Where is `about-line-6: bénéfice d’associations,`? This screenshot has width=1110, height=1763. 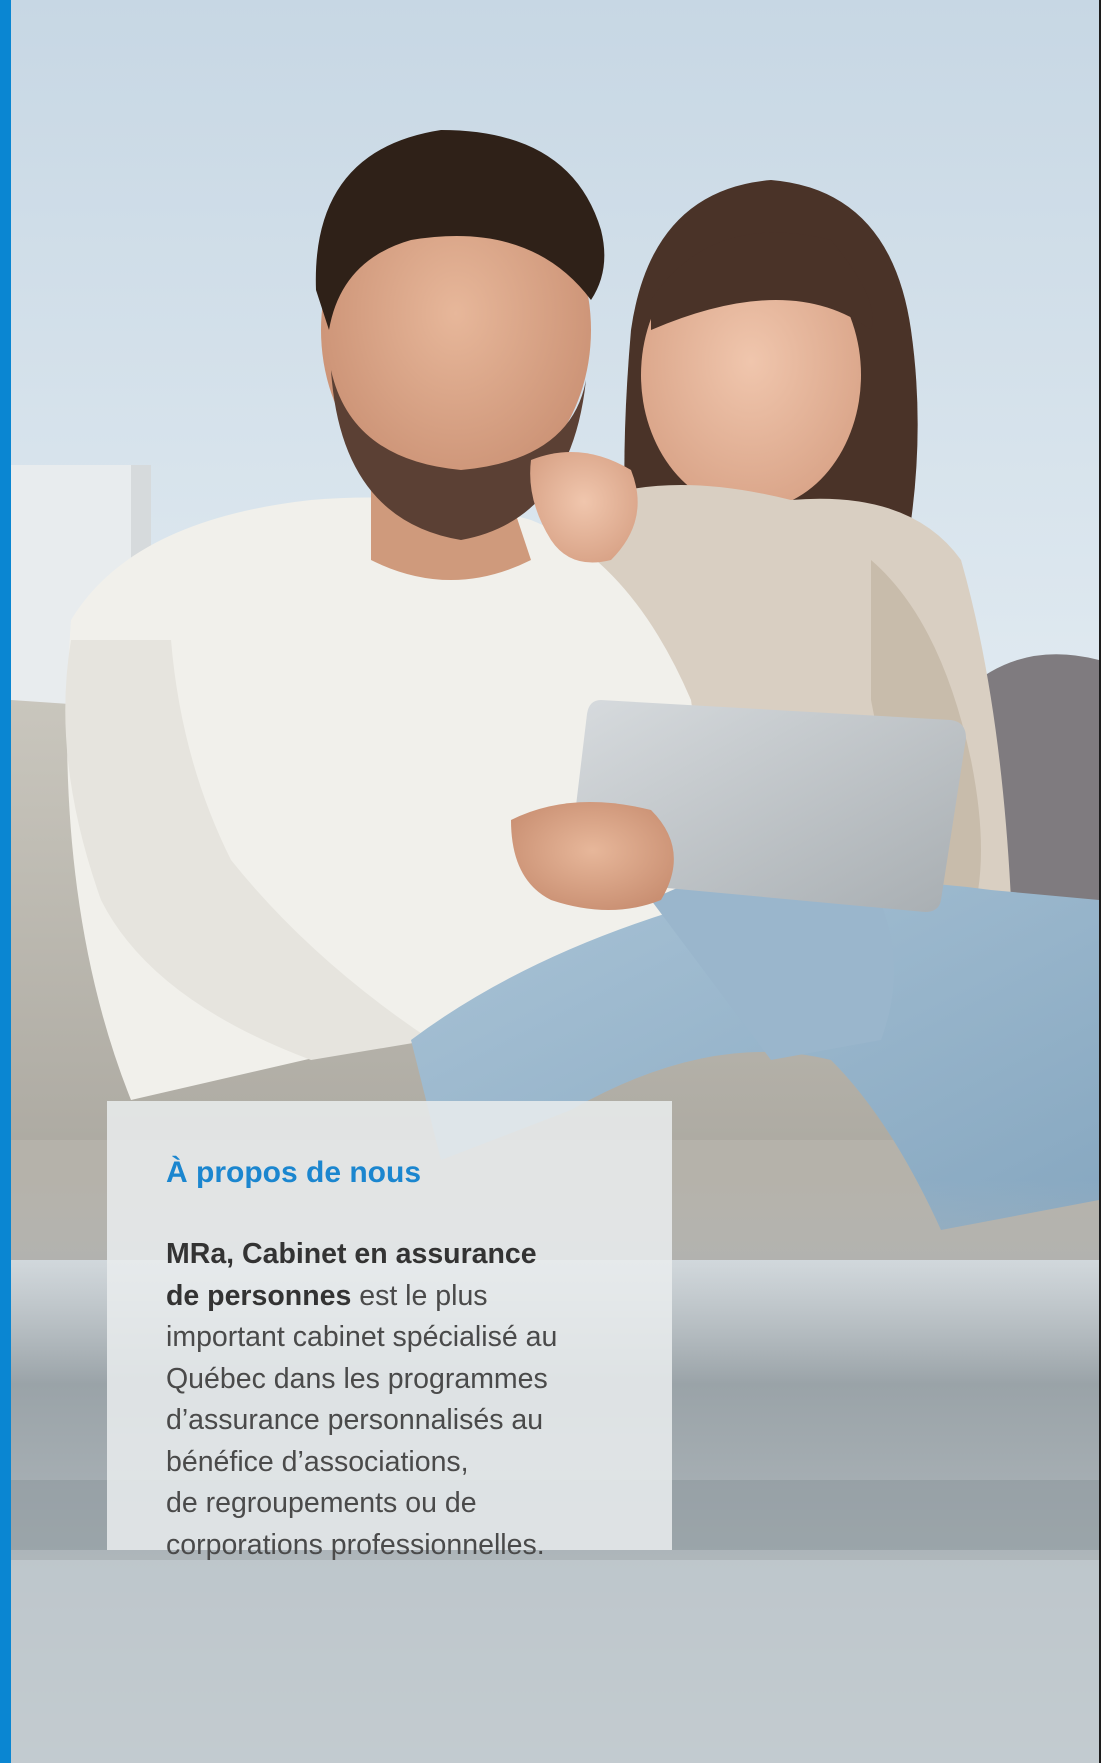 about-line-6: bénéfice d’associations, is located at coordinates (317, 1461).